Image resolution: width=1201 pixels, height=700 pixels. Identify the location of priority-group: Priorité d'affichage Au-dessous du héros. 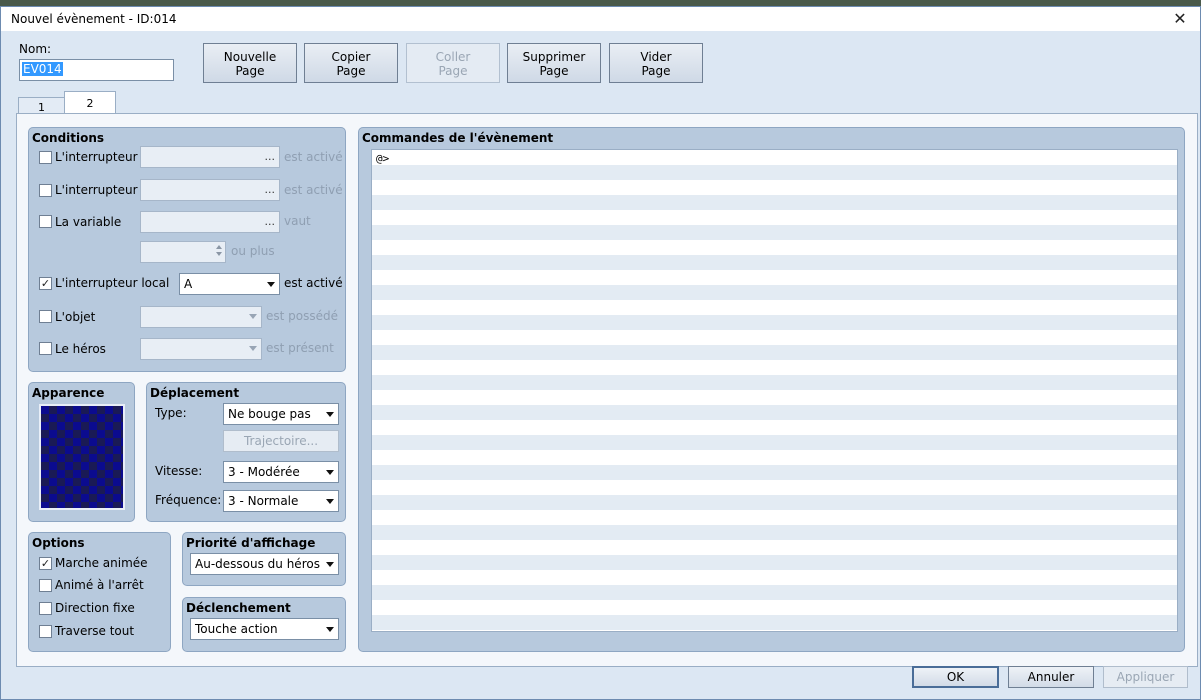
(264, 559).